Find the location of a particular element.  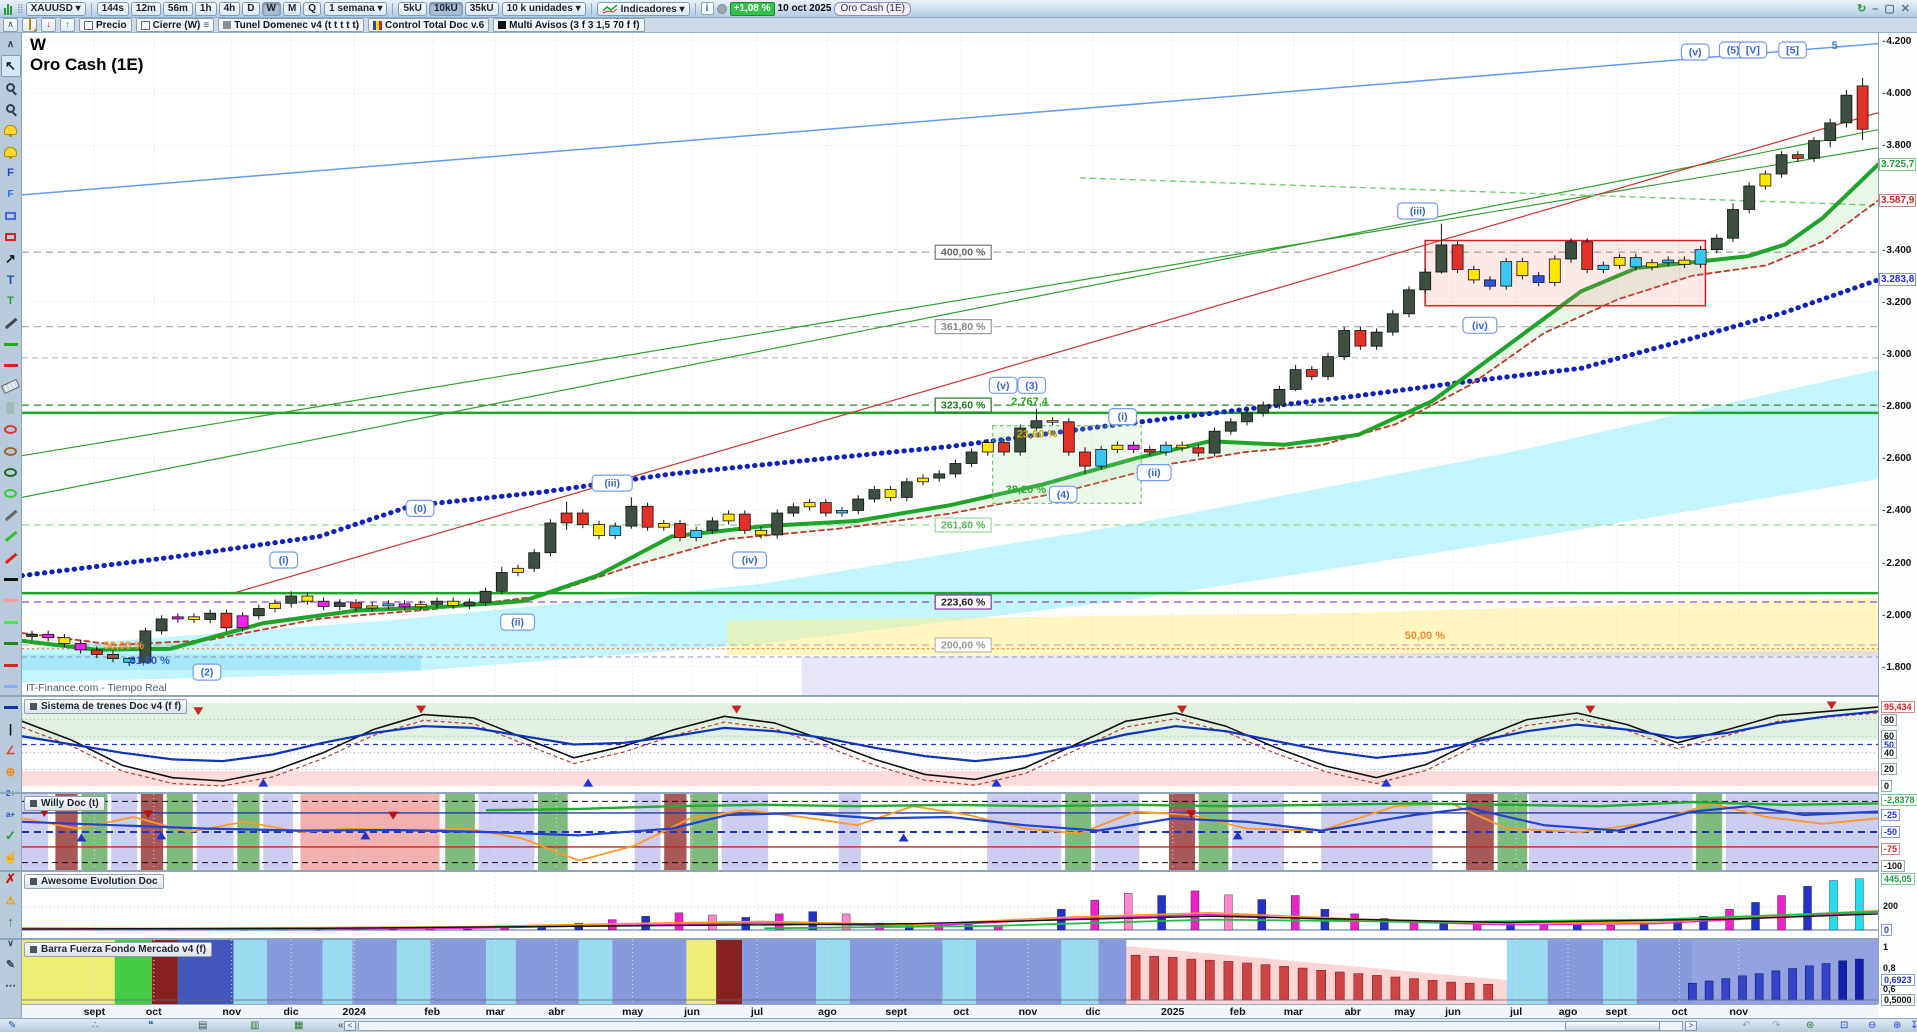

timeframe-M: M is located at coordinates (292, 8).